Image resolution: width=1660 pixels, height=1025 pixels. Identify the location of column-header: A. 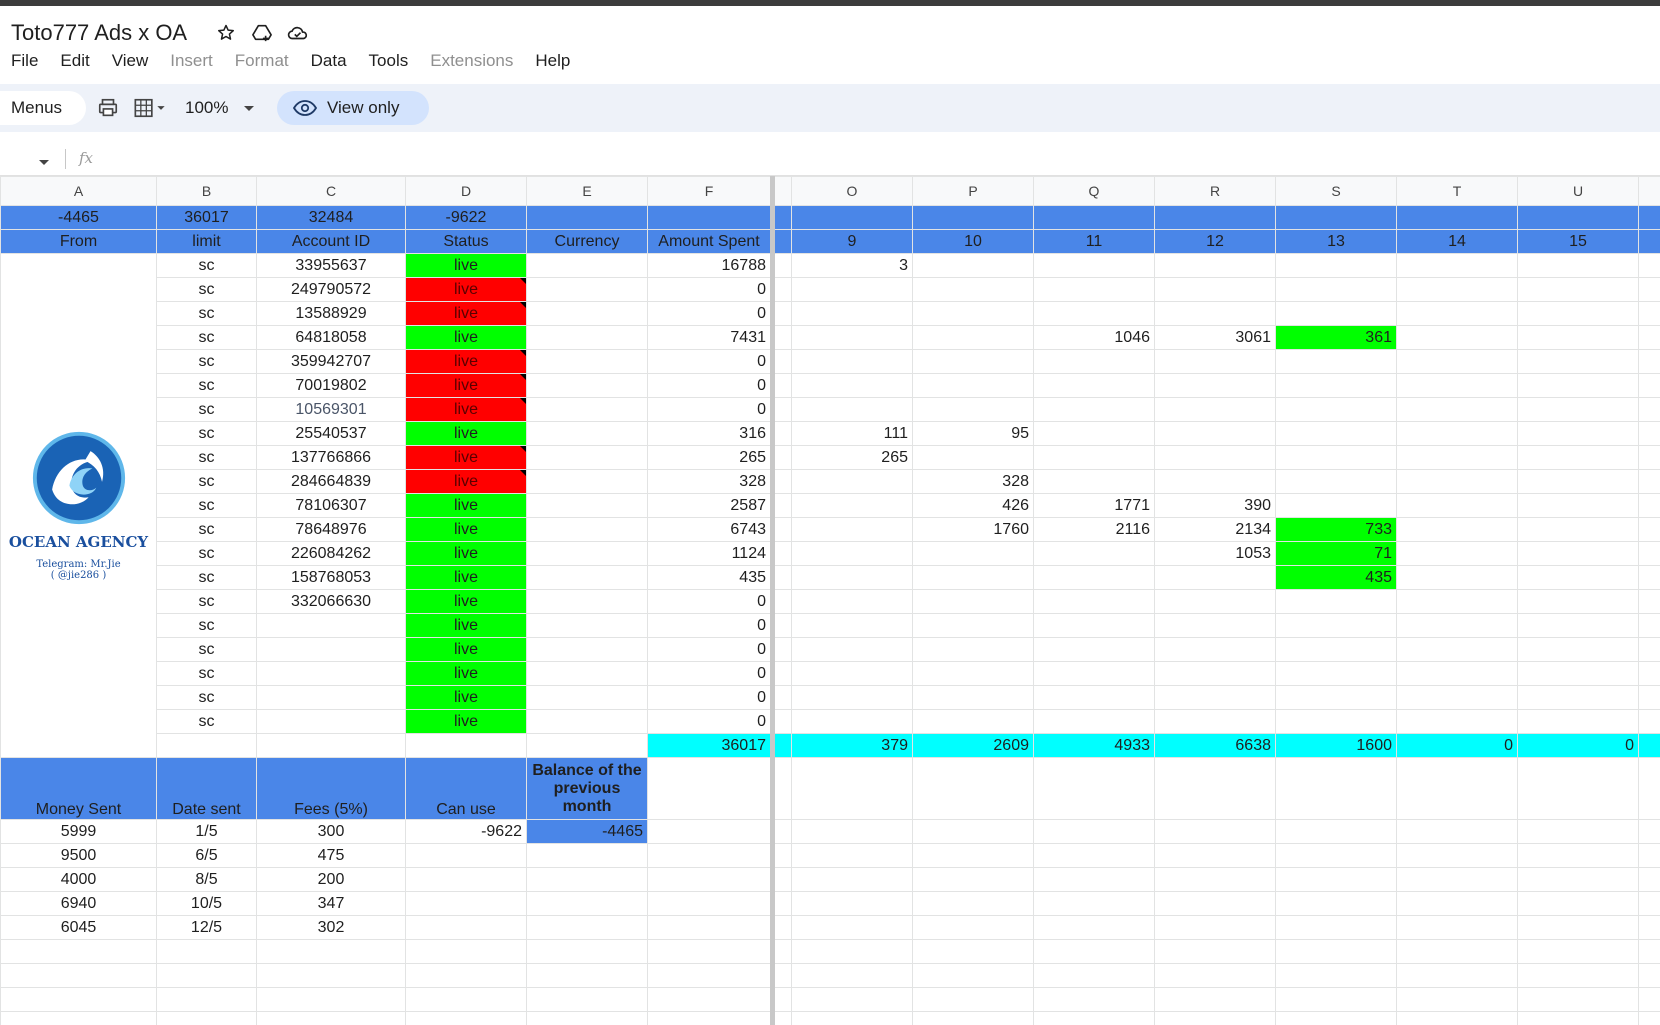
(78, 191).